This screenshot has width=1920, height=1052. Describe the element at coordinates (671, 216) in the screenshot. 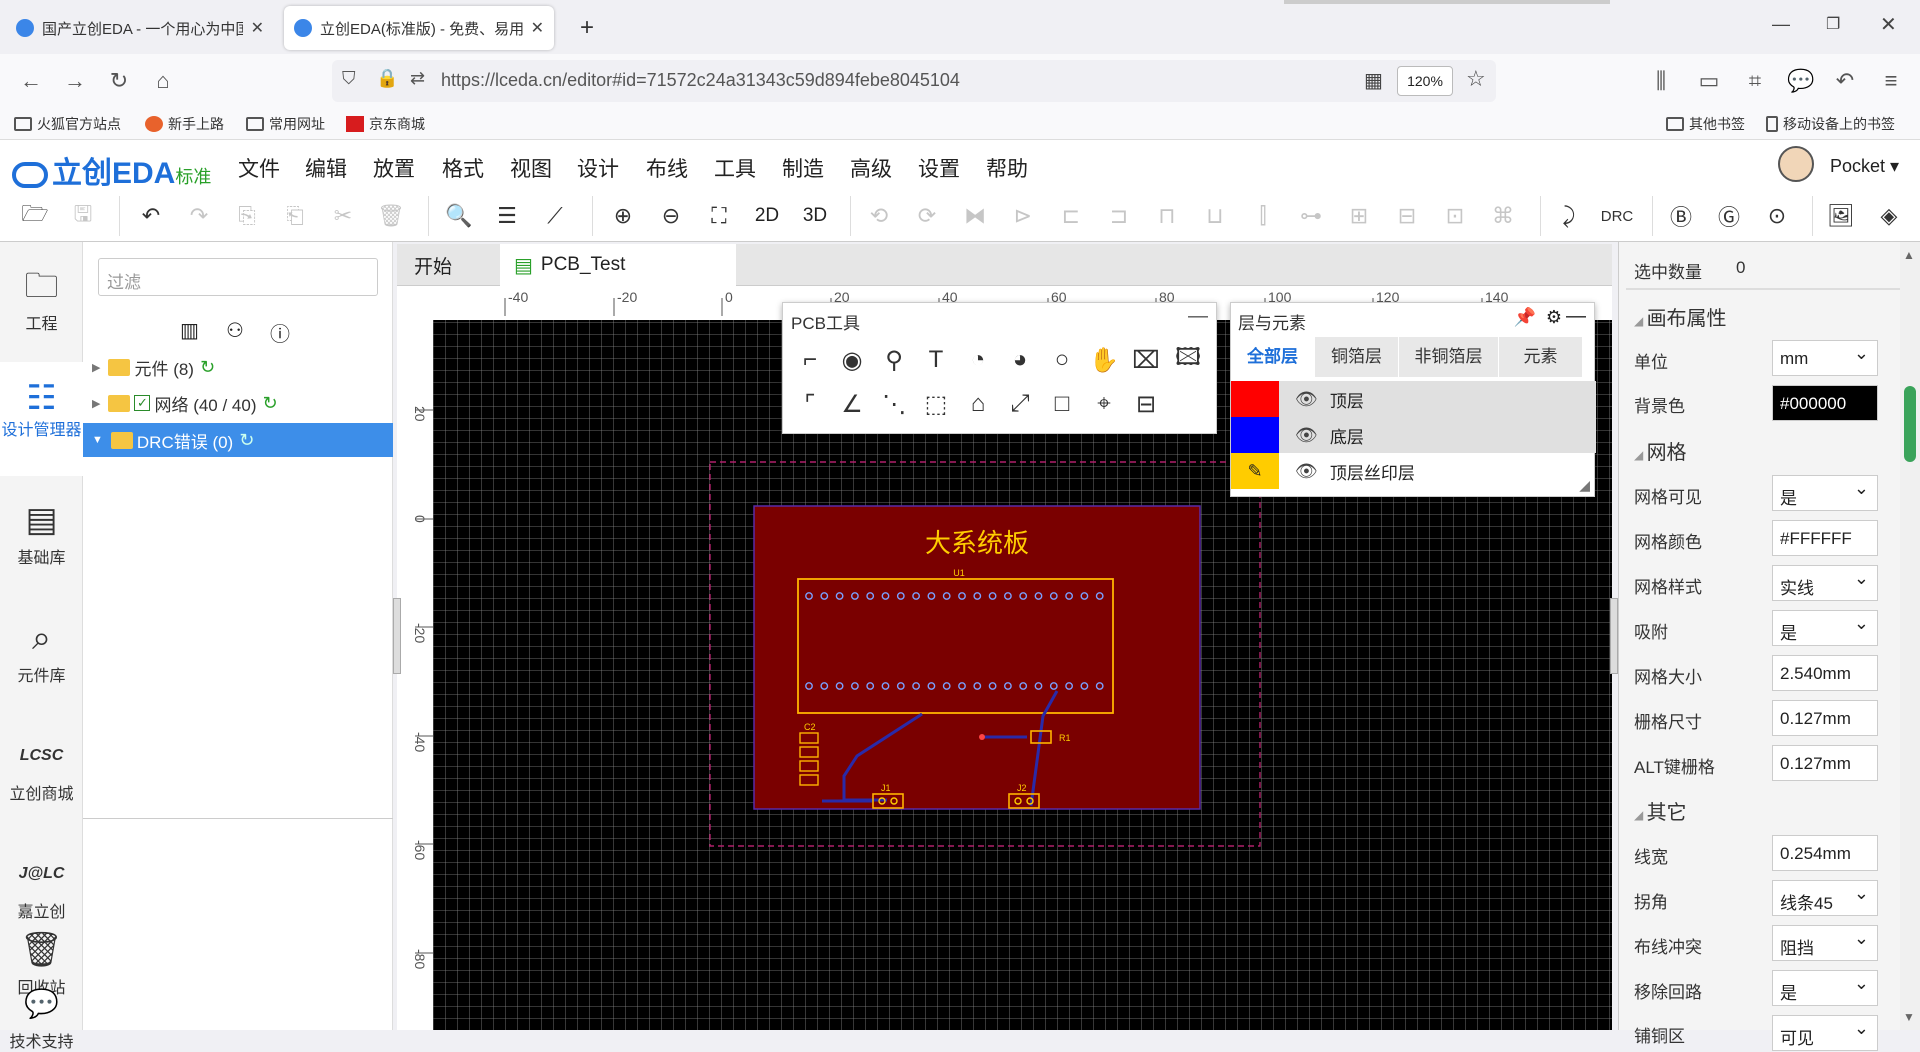

I see `zoom-out-icon: ⊖` at that location.